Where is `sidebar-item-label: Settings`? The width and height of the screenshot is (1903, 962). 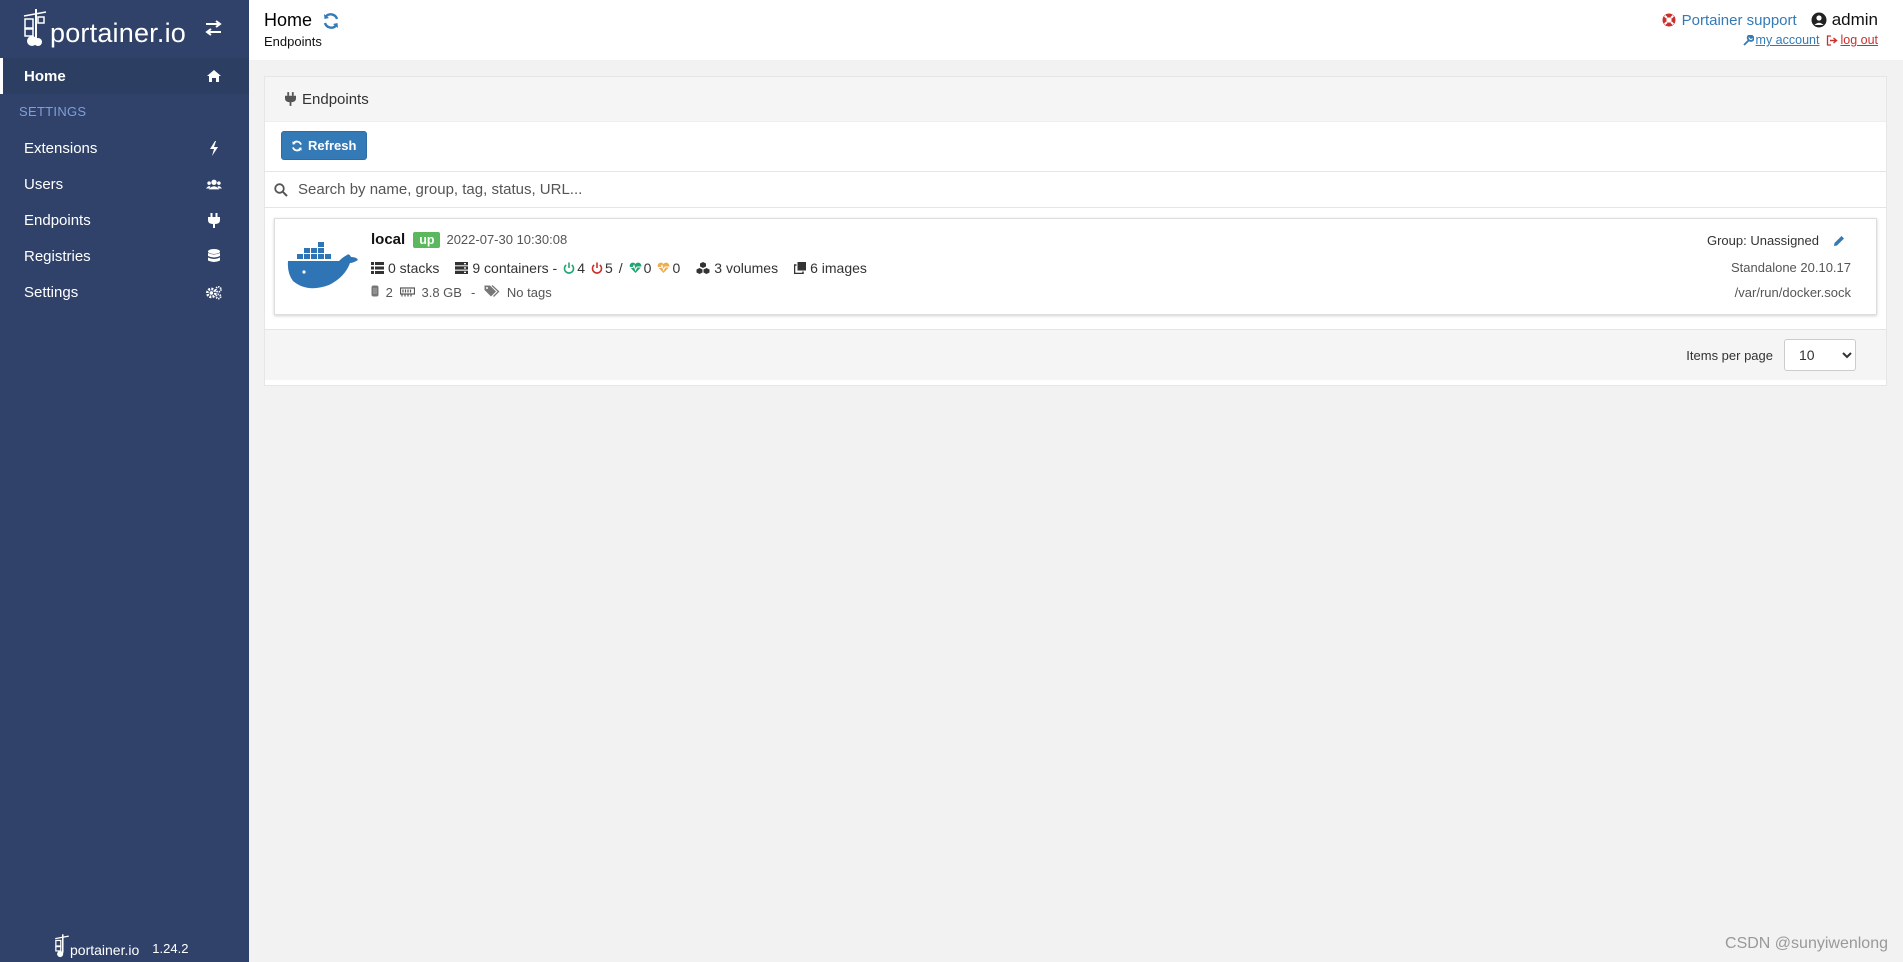 sidebar-item-label: Settings is located at coordinates (51, 292).